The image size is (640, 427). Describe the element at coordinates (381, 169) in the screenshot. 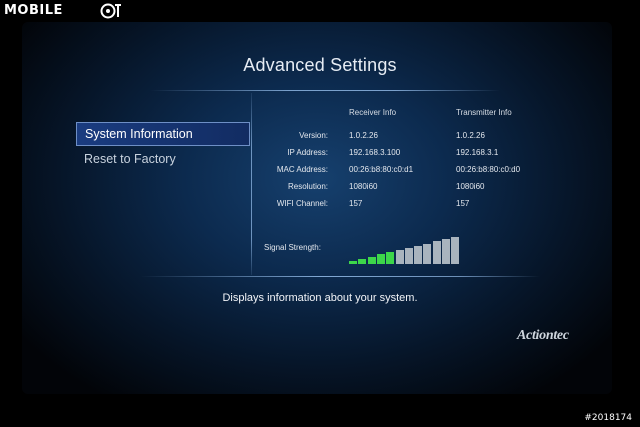

I see `receiver-value: 00:26:b8:80:c0:d1` at that location.